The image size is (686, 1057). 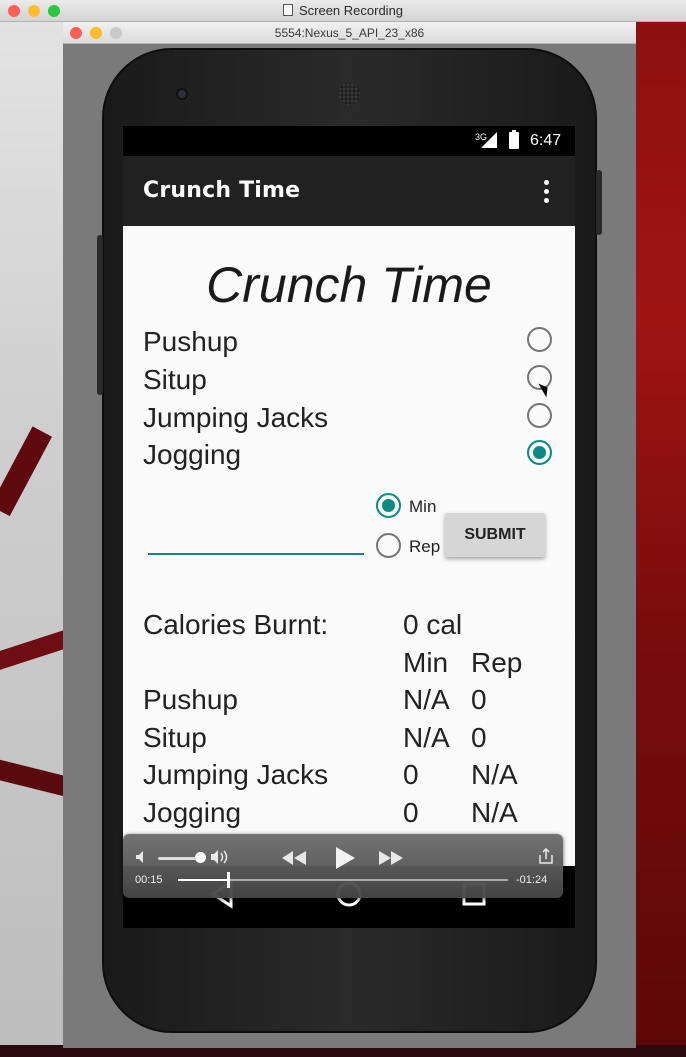 I want to click on signal-icon, so click(x=489, y=140).